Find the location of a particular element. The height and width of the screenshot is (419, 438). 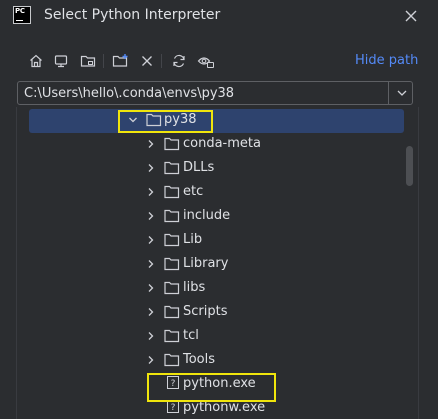

tree-row-folder: etc is located at coordinates (212, 193).